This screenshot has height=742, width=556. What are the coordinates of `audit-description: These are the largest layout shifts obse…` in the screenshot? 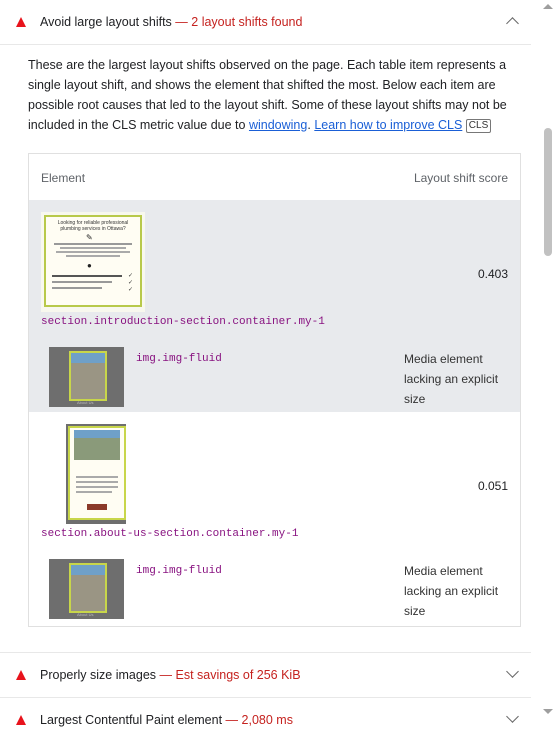 It's located at (274, 95).